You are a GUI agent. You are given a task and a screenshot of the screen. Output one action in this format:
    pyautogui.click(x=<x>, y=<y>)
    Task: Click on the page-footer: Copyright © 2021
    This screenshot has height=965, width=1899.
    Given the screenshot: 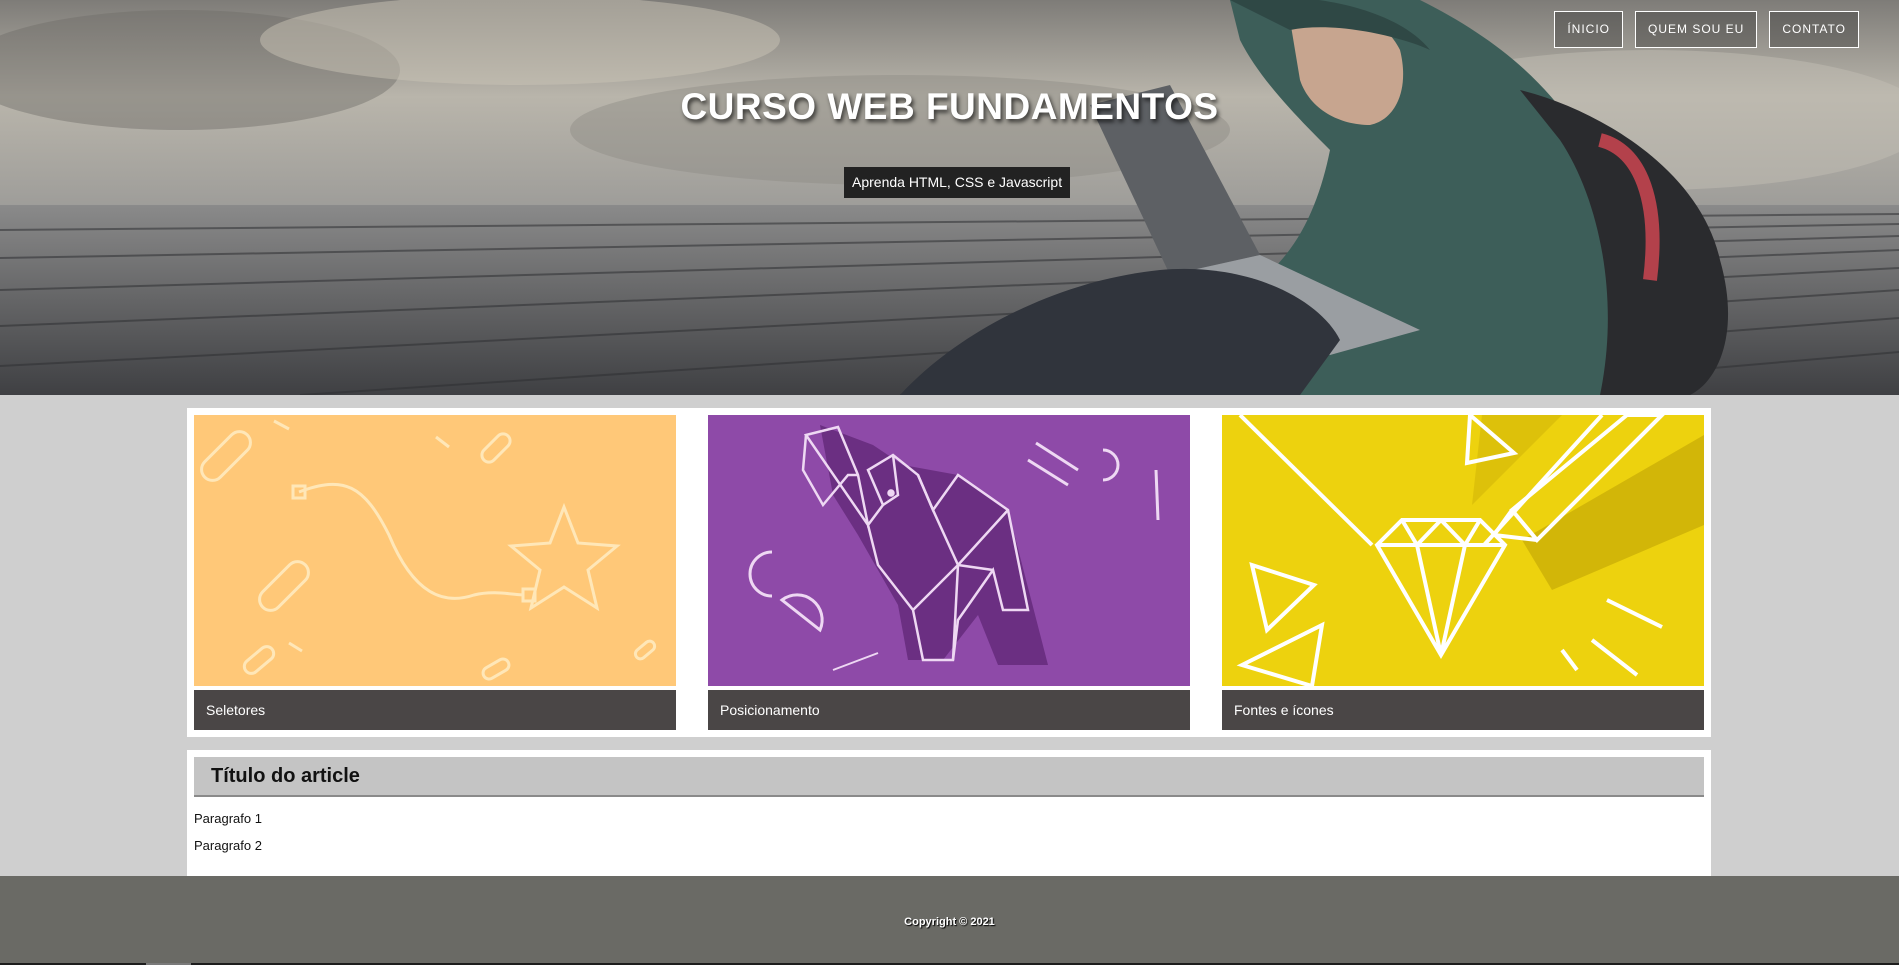 What is the action you would take?
    pyautogui.click(x=949, y=920)
    